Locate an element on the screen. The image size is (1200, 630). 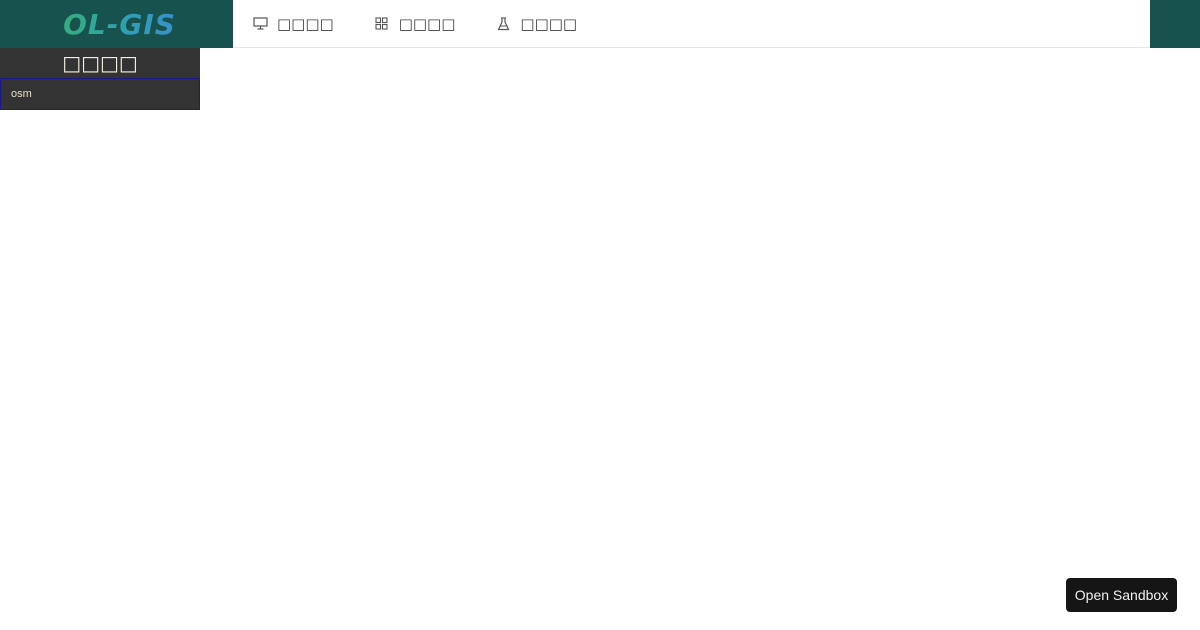
open-sandbox-button: Open Sandbox is located at coordinates (1121, 595).